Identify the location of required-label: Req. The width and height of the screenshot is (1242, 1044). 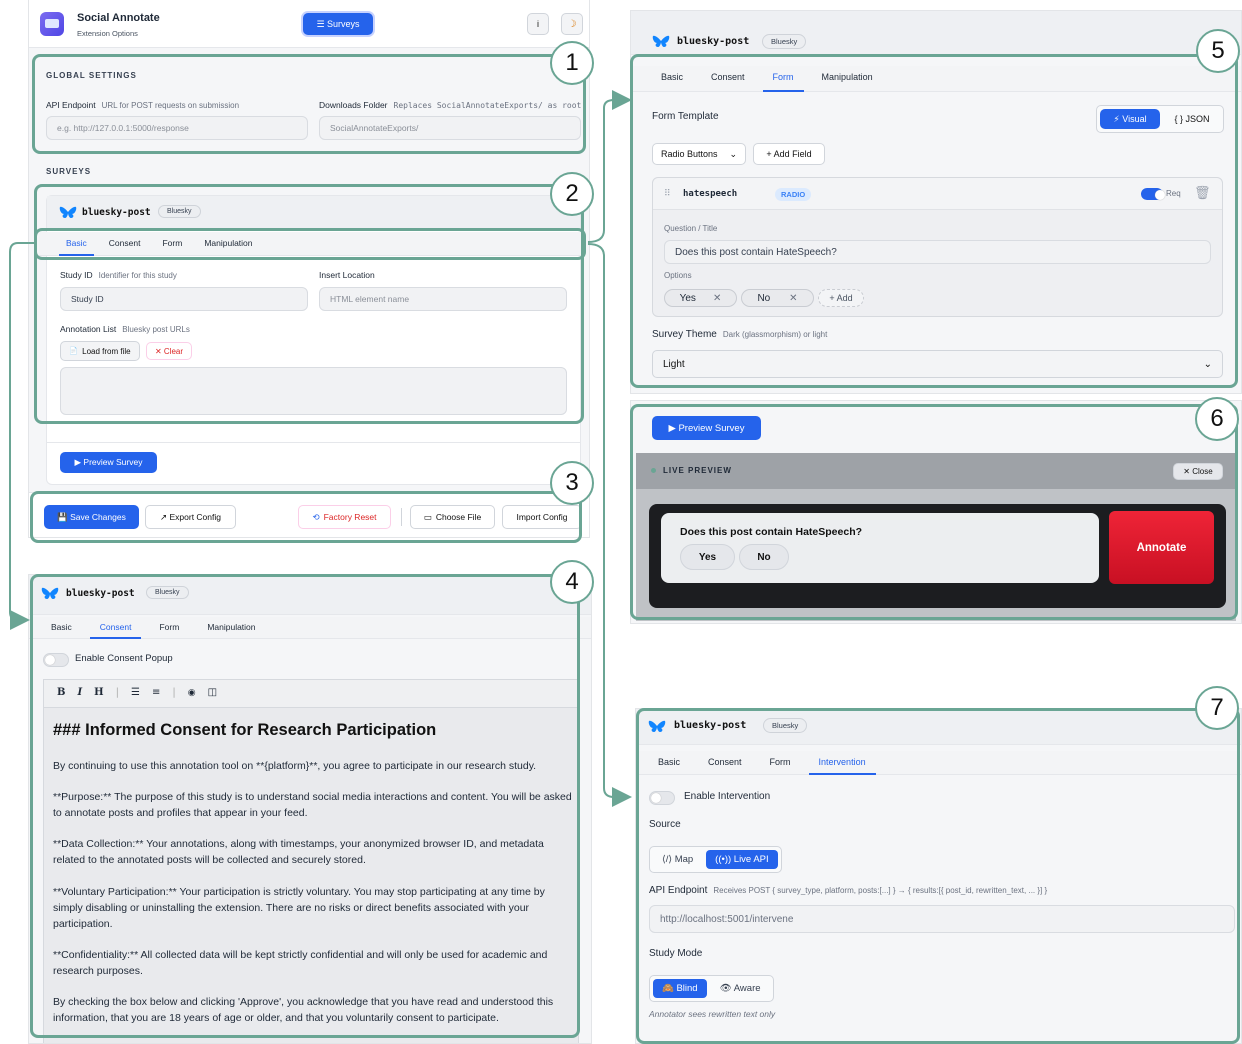
(1173, 193).